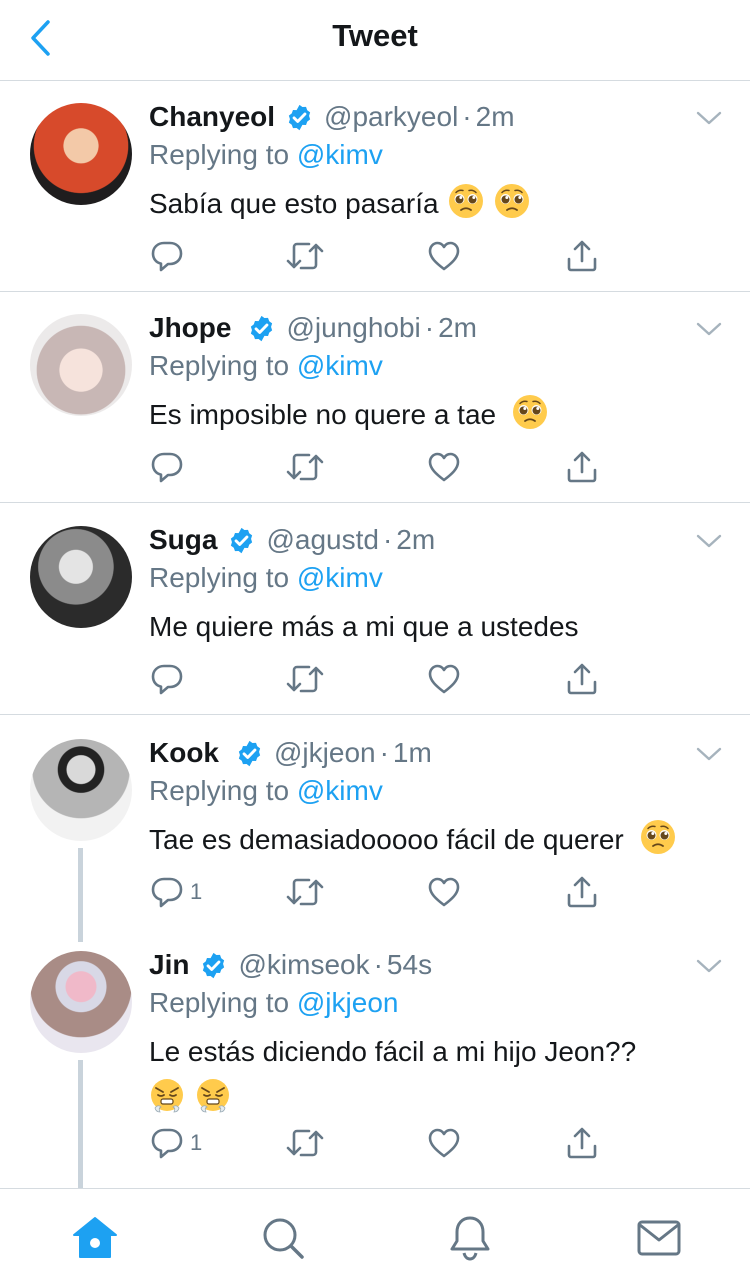 The image size is (750, 1287). I want to click on pleading-face-icon, so click(512, 201).